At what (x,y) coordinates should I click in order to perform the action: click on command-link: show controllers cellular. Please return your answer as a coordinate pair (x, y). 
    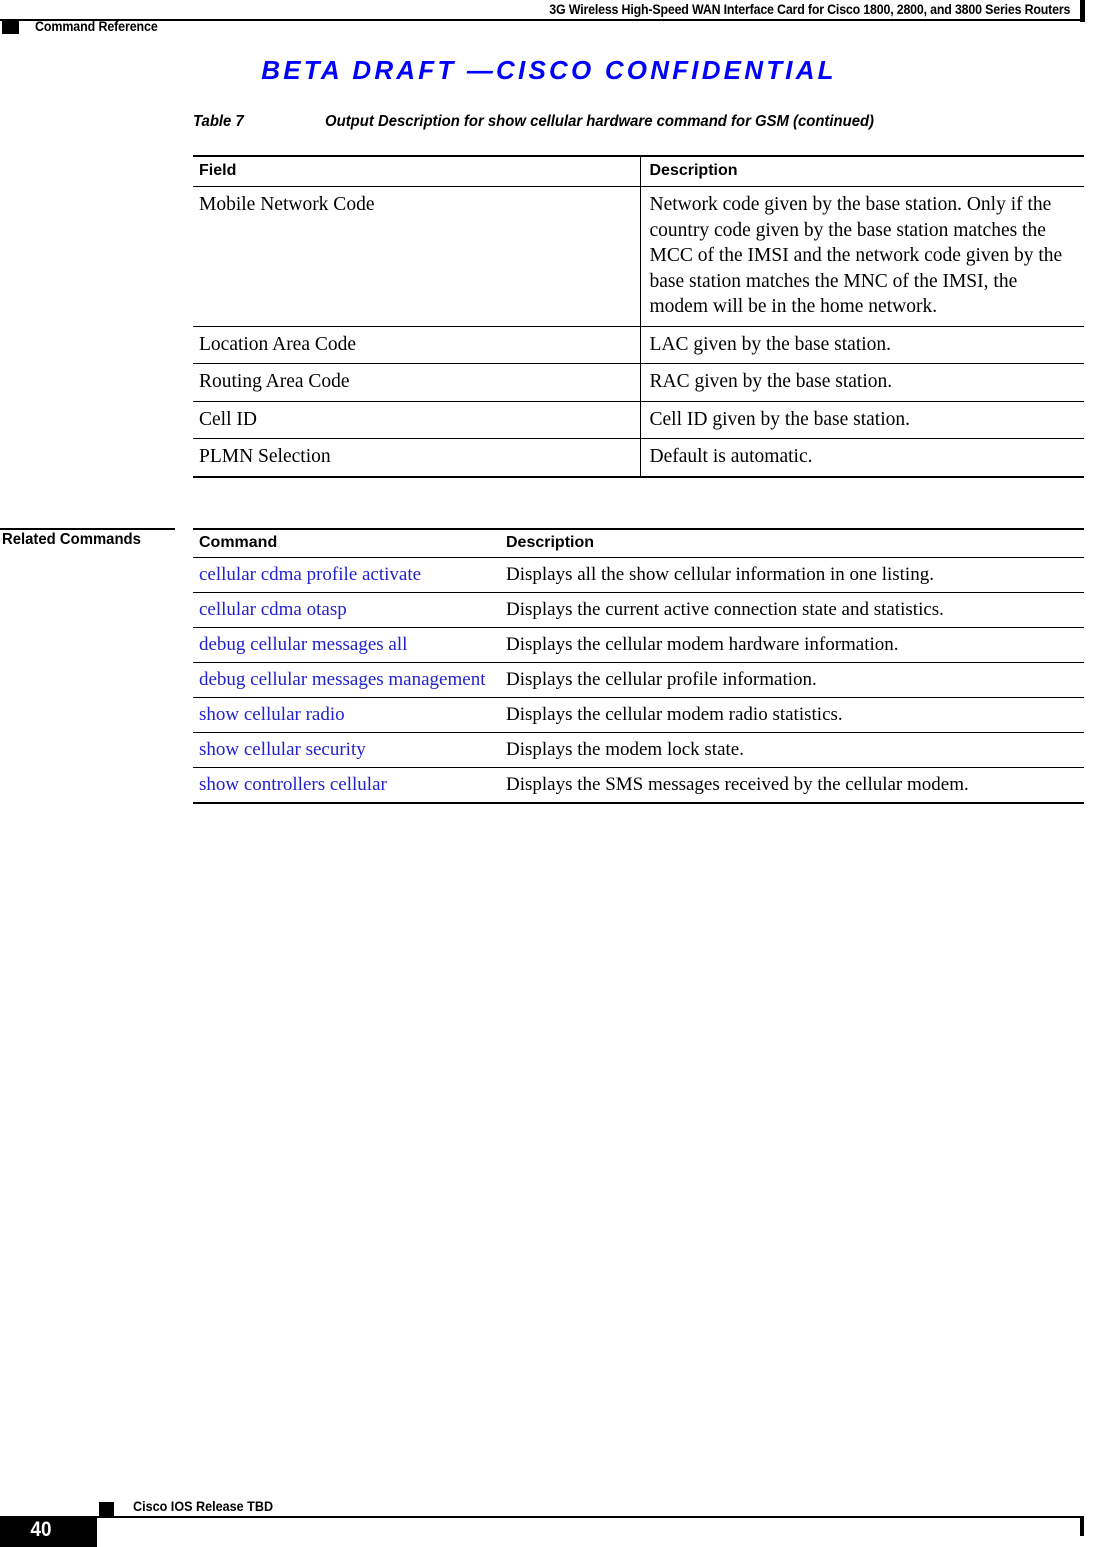
    Looking at the image, I should click on (346, 785).